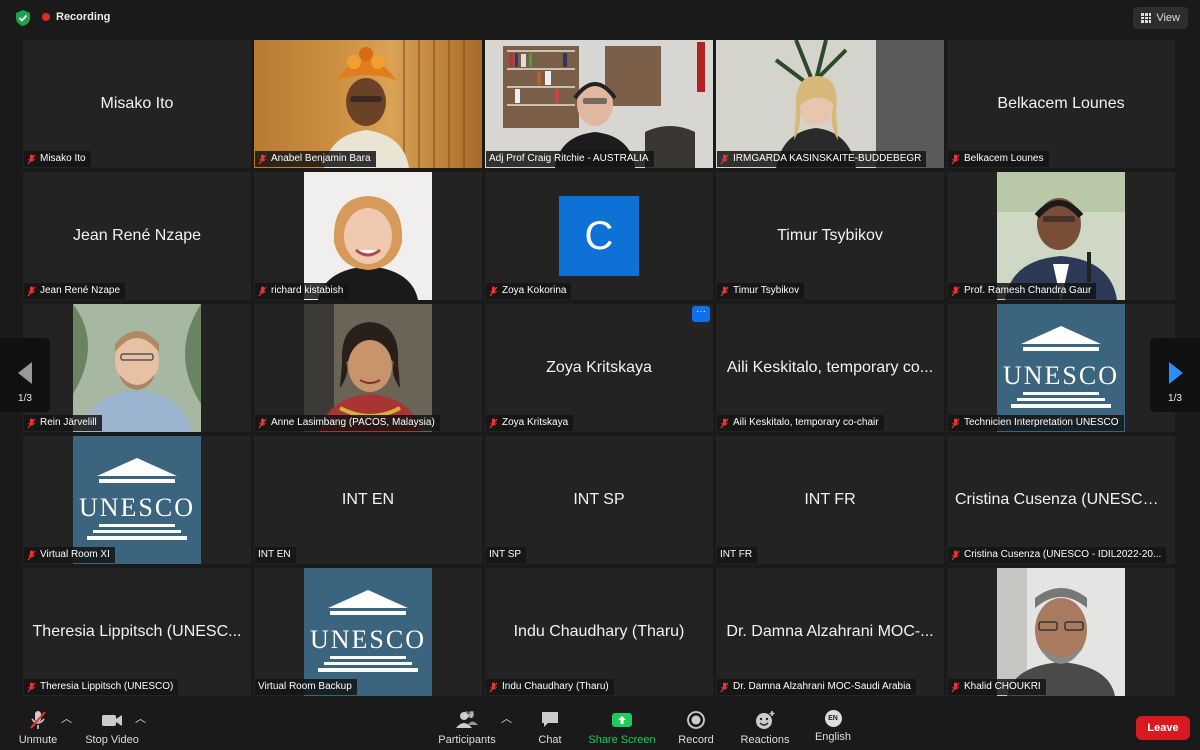 The image size is (1200, 750). I want to click on security-shield-icon, so click(23, 18).